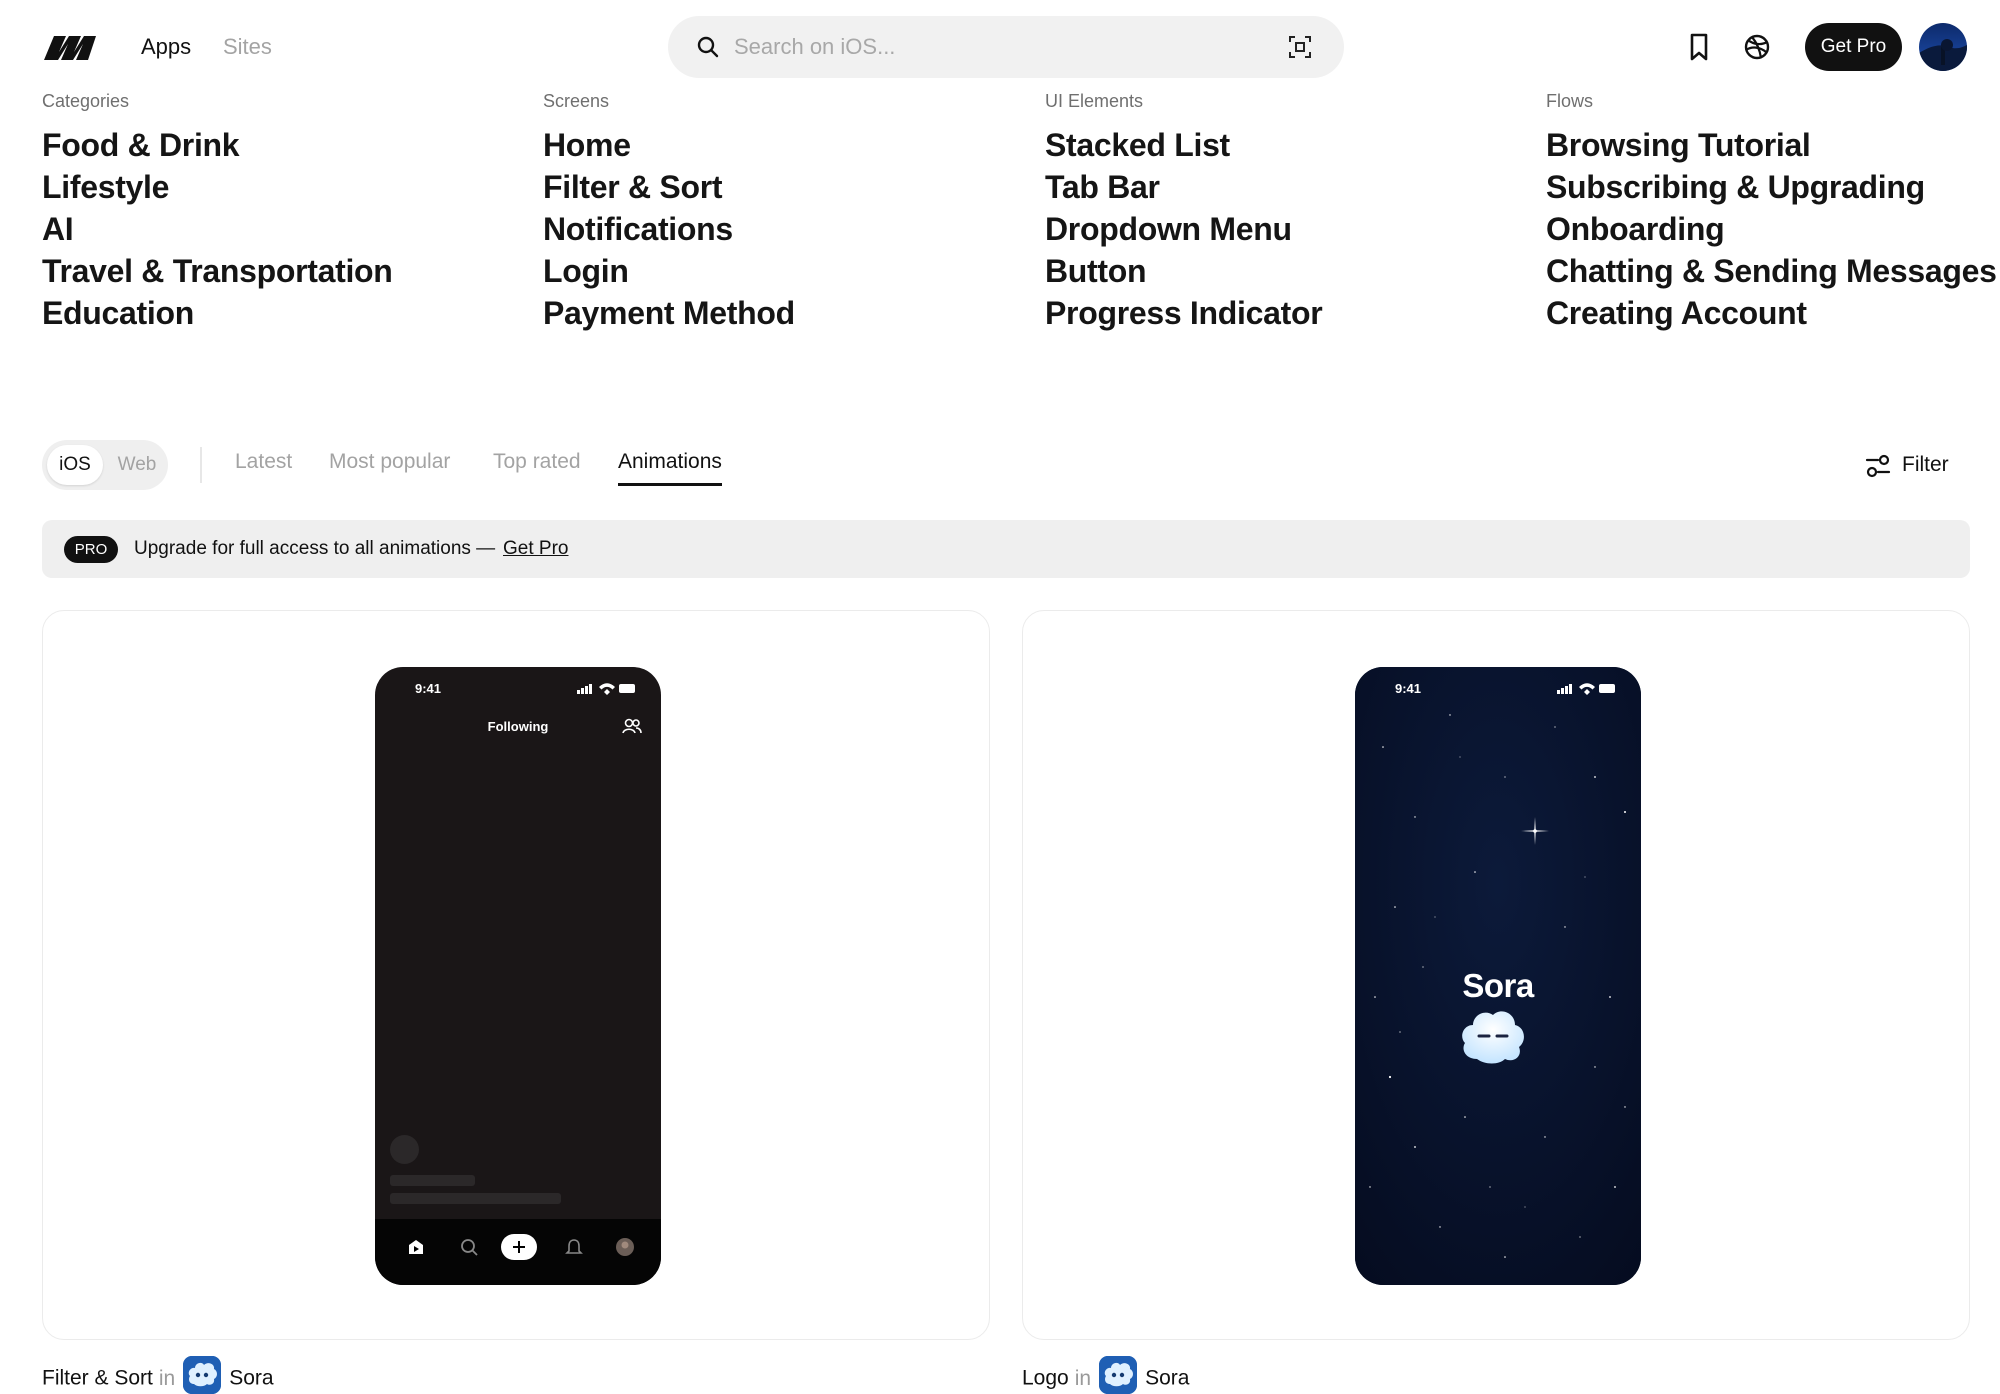 Image resolution: width=2000 pixels, height=1394 pixels. What do you see at coordinates (217, 229) in the screenshot?
I see `menu-item-ai: AI` at bounding box center [217, 229].